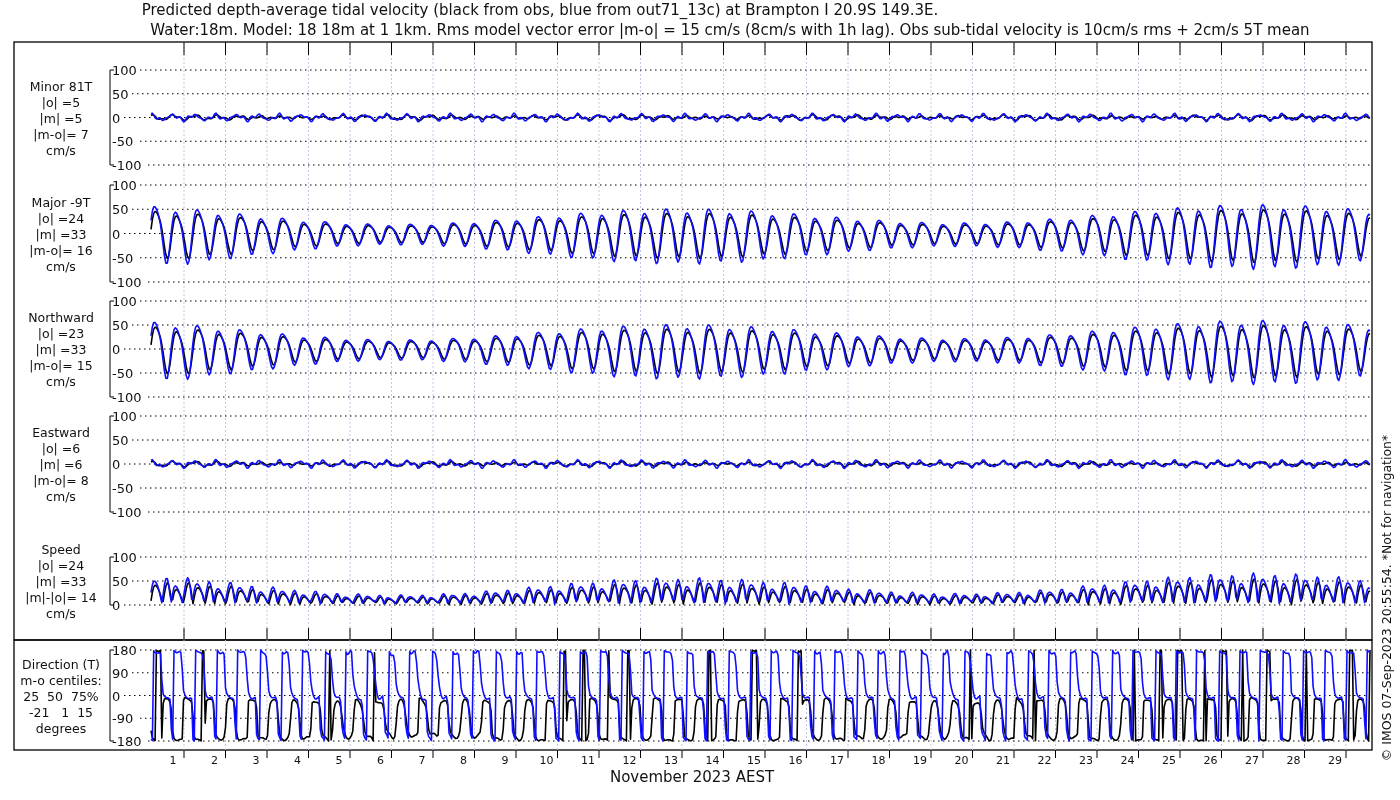 This screenshot has height=800, width=1400. Describe the element at coordinates (297, 760) in the screenshot. I see `day-label: 4` at that location.